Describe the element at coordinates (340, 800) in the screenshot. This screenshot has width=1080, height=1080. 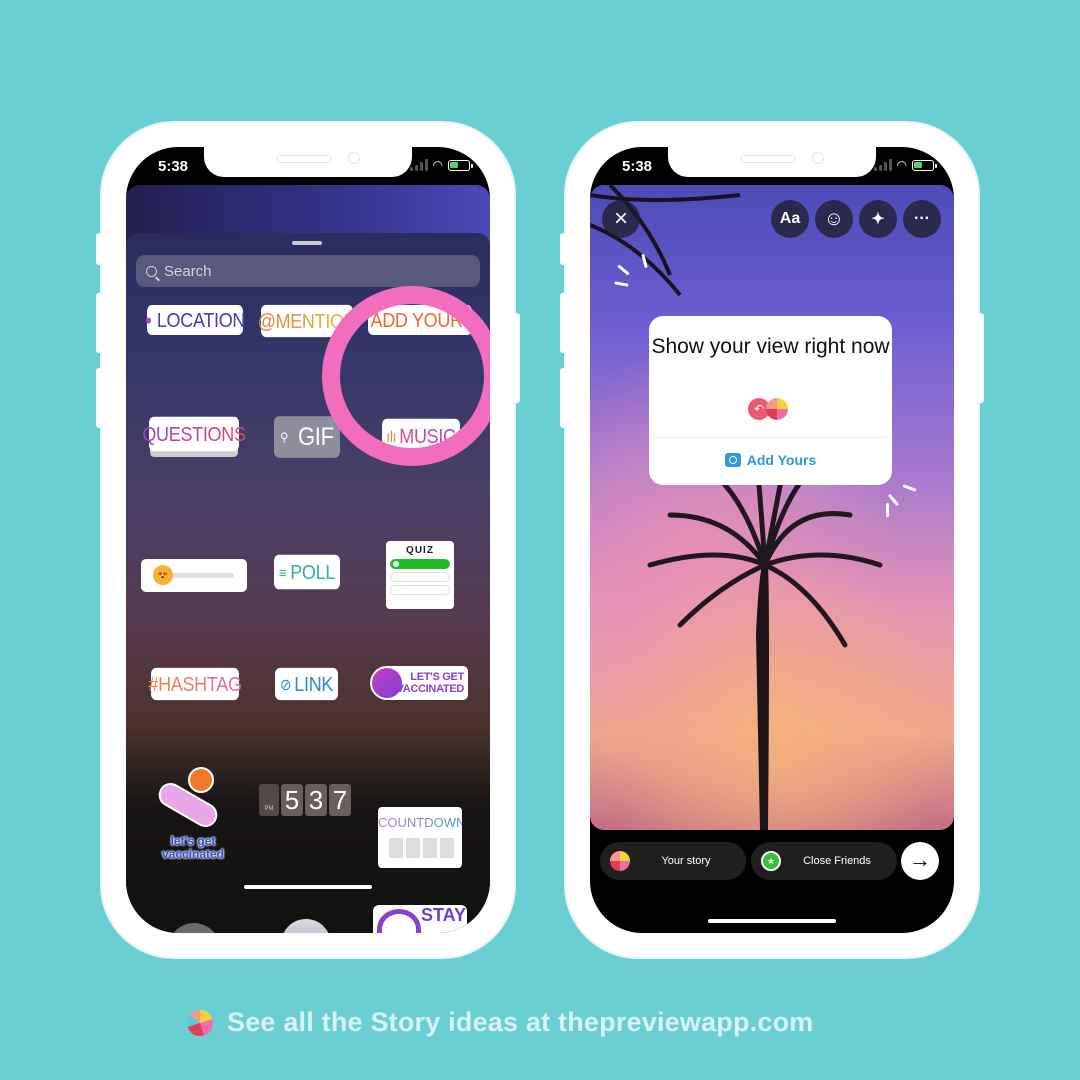
I see `time-digit: 7` at that location.